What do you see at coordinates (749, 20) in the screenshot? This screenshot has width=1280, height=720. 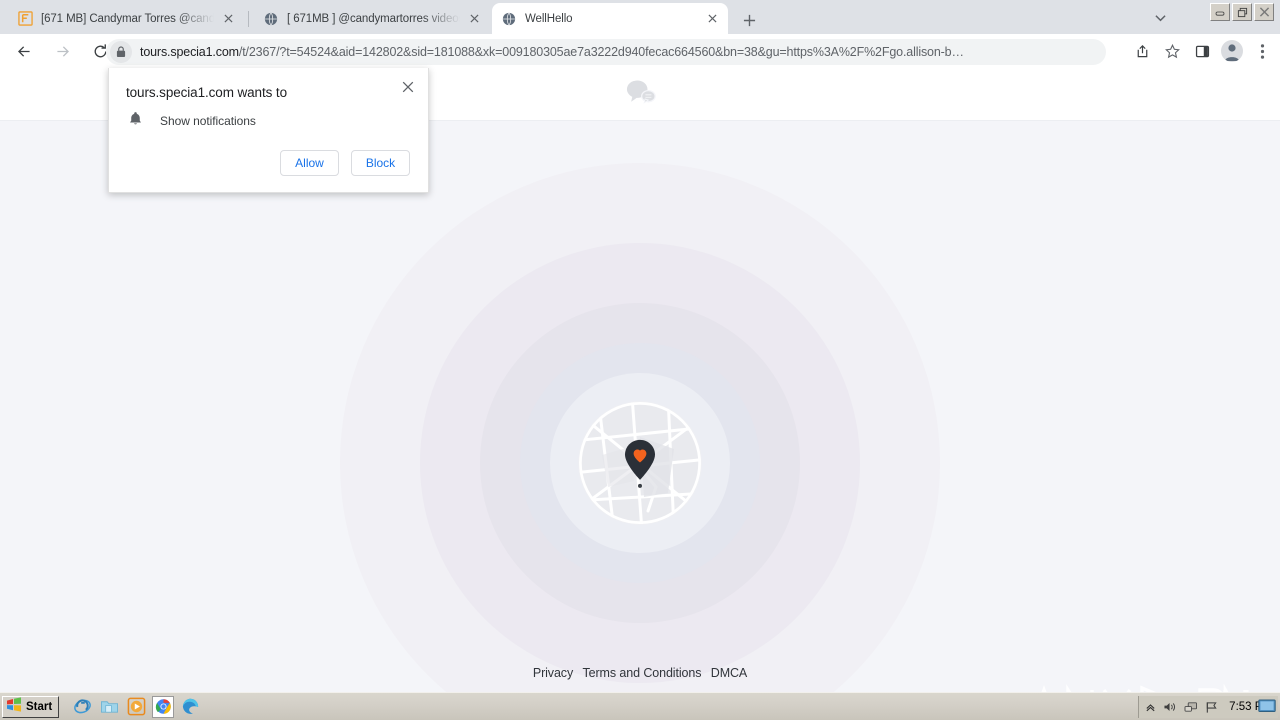 I see `new-tab-button` at bounding box center [749, 20].